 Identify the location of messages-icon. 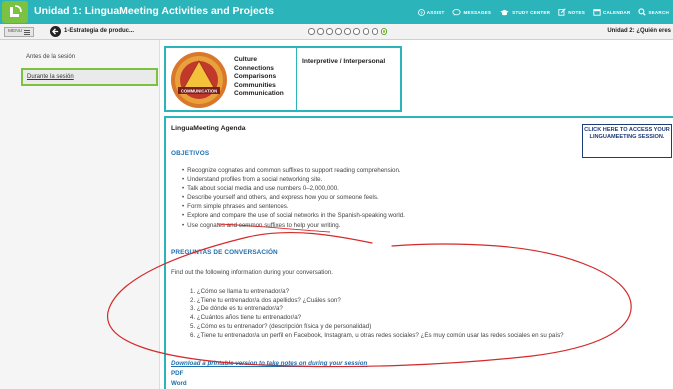
(457, 12).